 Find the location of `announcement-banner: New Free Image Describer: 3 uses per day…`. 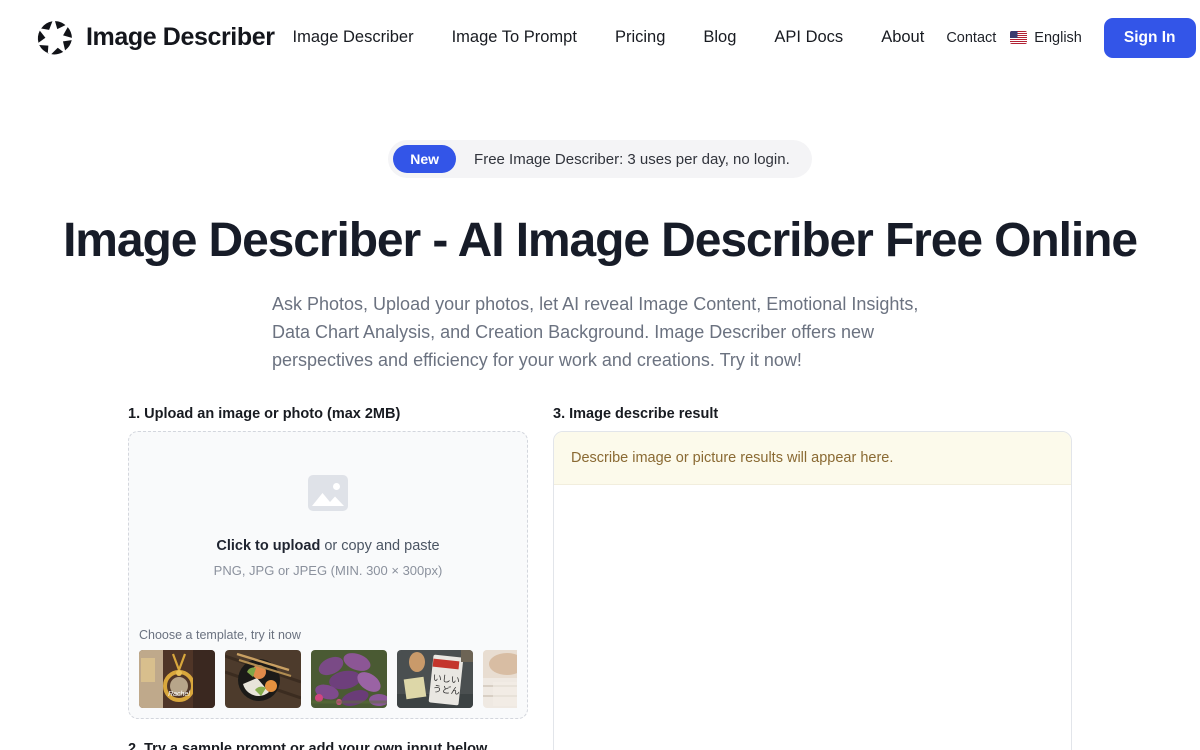

announcement-banner: New Free Image Describer: 3 uses per day… is located at coordinates (600, 159).